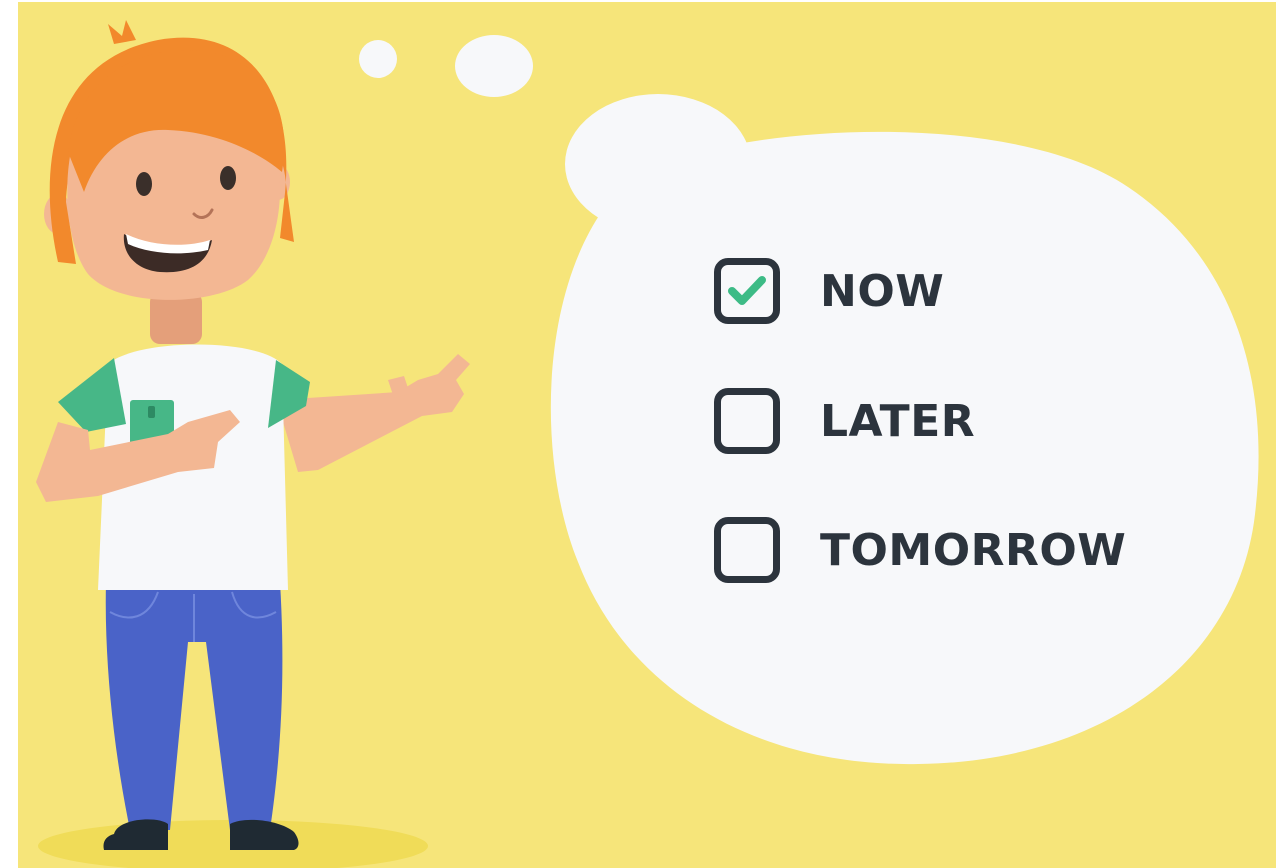 The width and height of the screenshot is (1276, 868). I want to click on option-label-now: NOW, so click(882, 291).